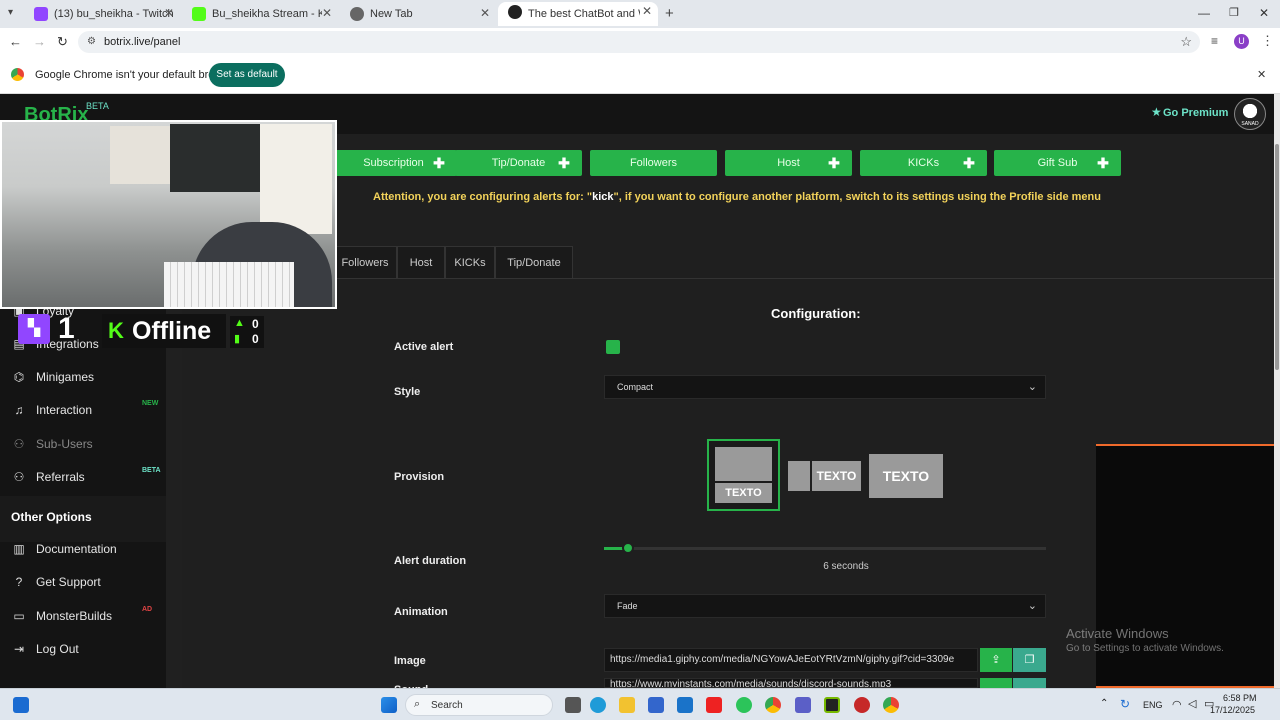  I want to click on provision-option-inline: TEXTO, so click(824, 475).